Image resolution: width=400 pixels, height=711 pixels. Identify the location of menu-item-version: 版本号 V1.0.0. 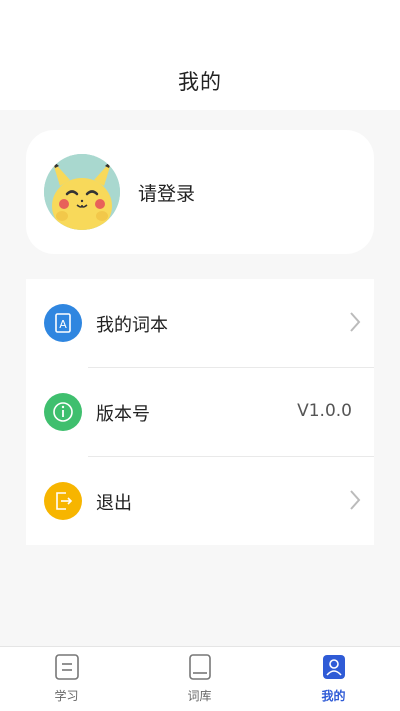
(200, 412).